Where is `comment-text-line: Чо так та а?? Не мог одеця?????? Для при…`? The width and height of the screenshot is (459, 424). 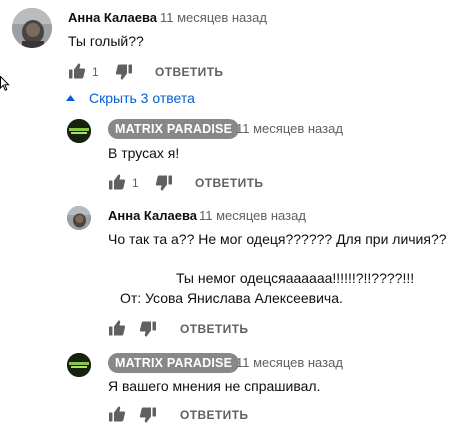 comment-text-line: Чо так та а?? Не мог одеця?????? Для при… is located at coordinates (277, 239).